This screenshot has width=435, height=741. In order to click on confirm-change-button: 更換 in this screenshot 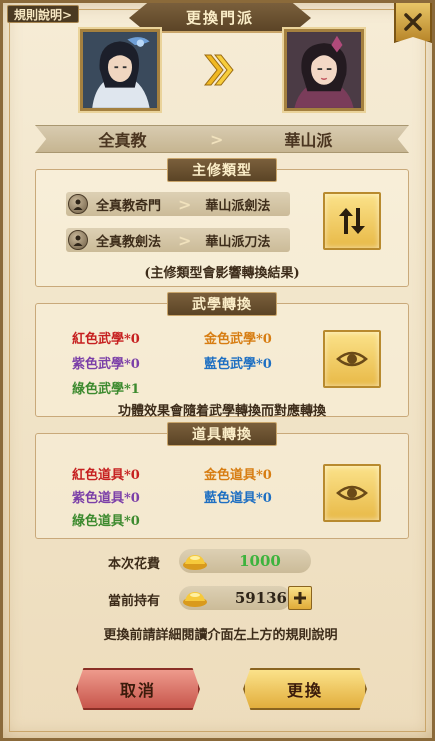, I will do `click(305, 689)`.